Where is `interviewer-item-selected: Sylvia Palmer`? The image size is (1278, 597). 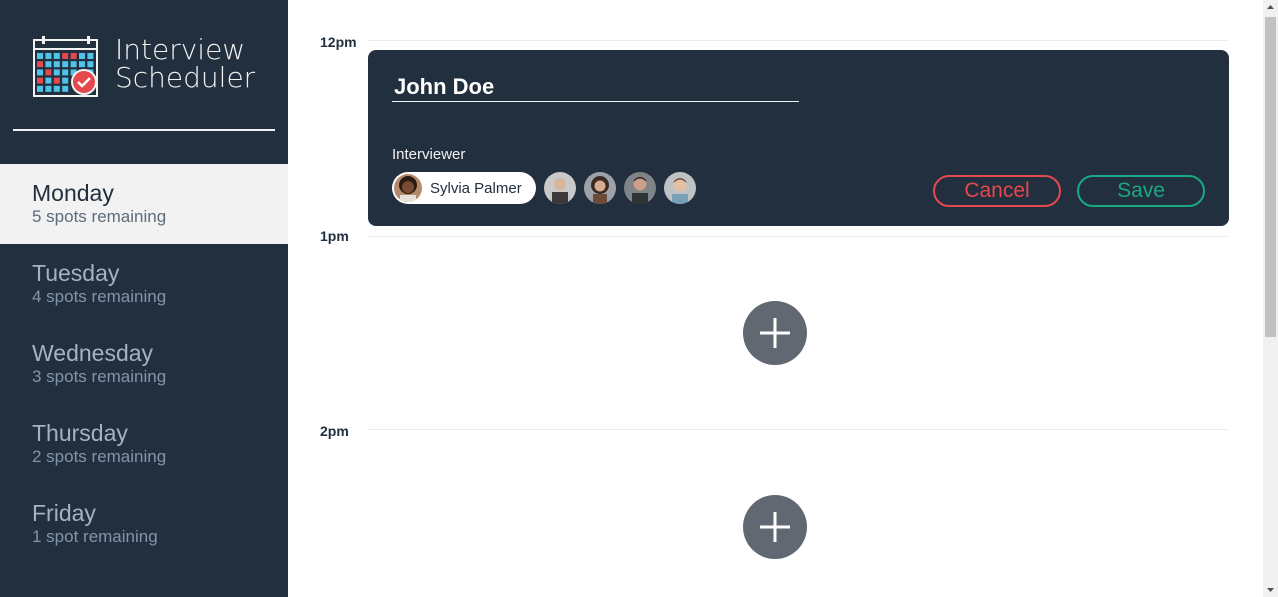
interviewer-item-selected: Sylvia Palmer is located at coordinates (464, 188).